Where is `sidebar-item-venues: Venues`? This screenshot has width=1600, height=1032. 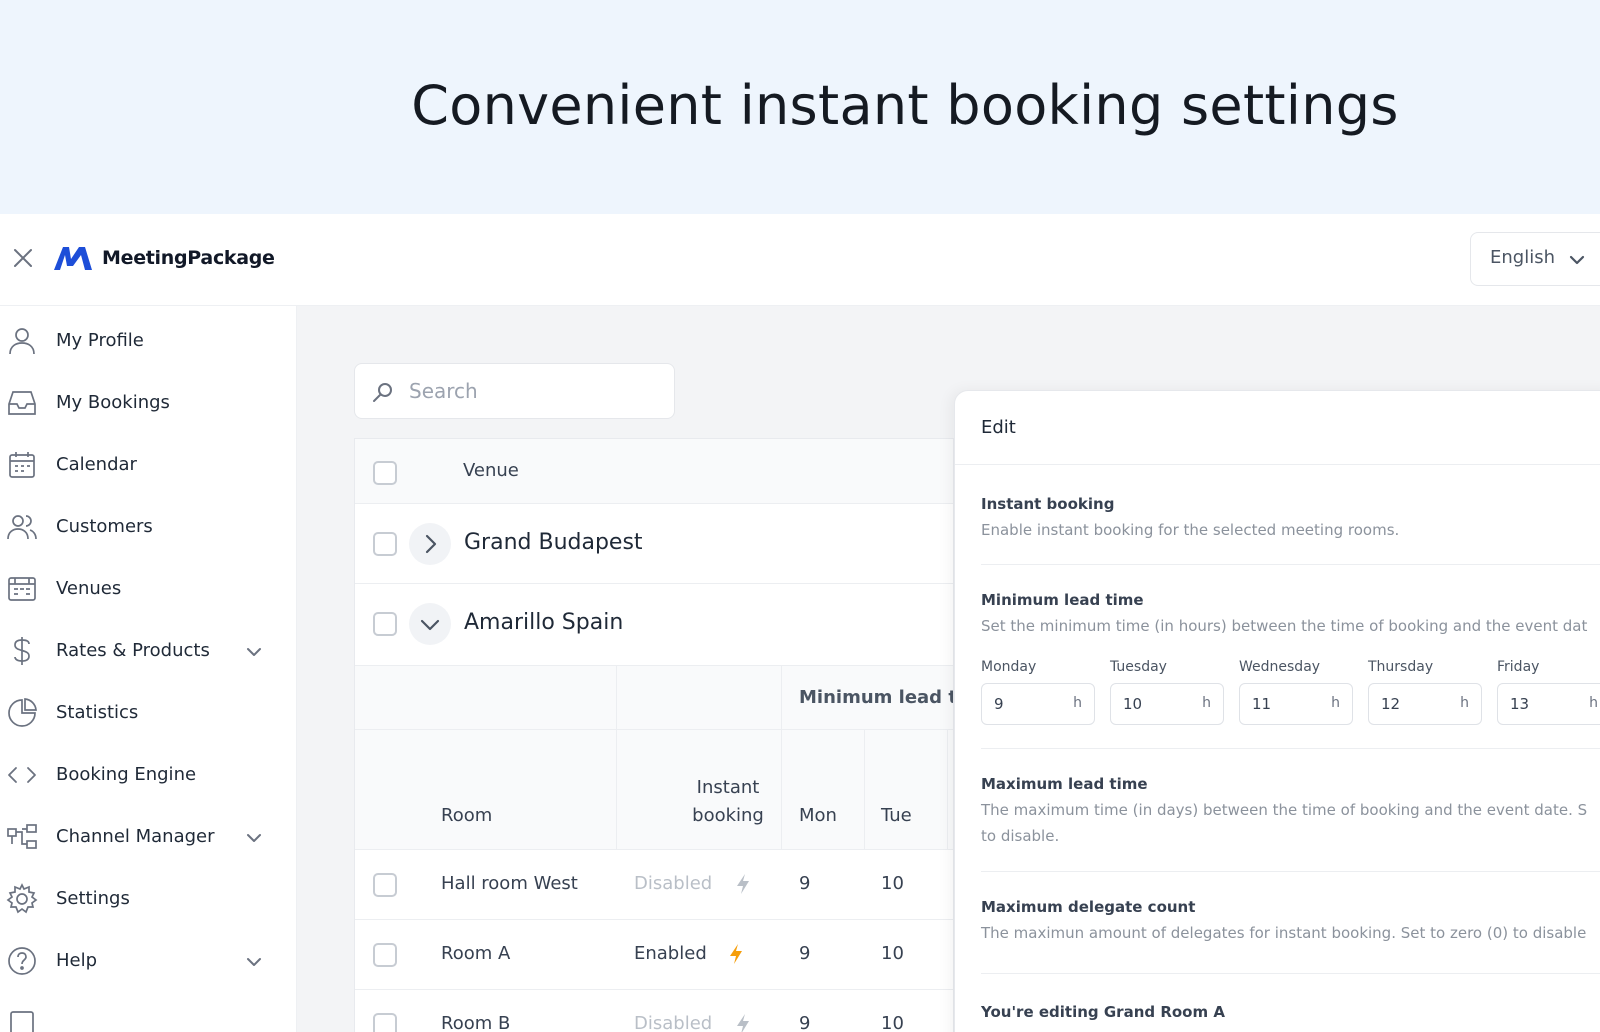
sidebar-item-venues: Venues is located at coordinates (148, 589).